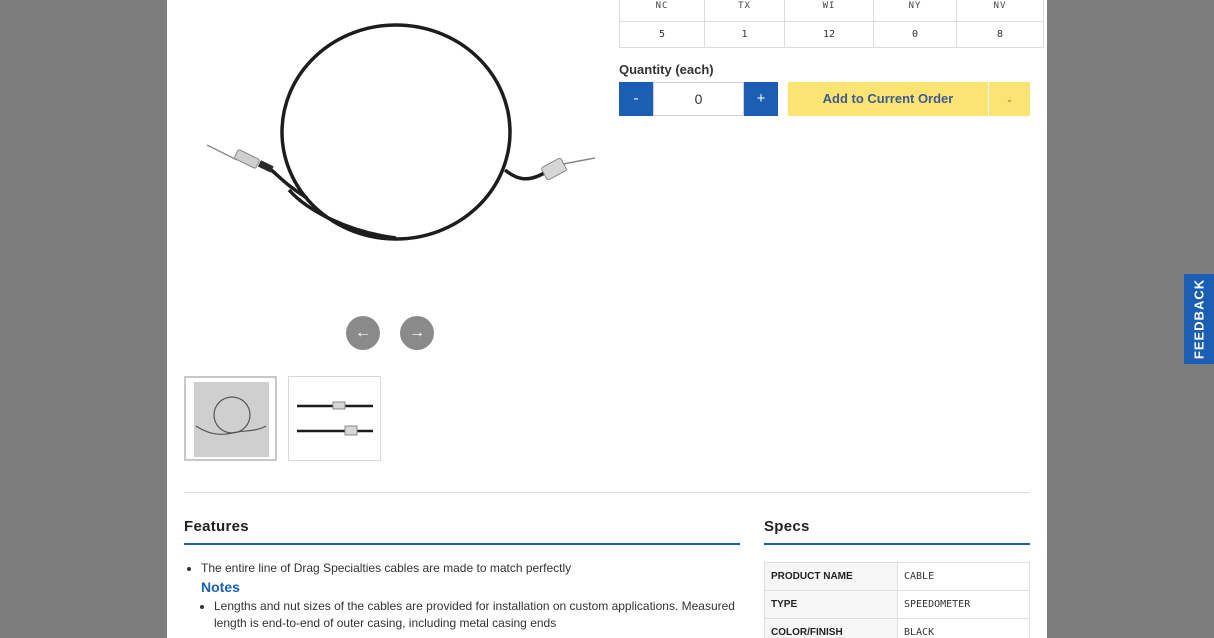 The width and height of the screenshot is (1214, 638). What do you see at coordinates (636, 99) in the screenshot?
I see `quantity-decrement-button: -` at bounding box center [636, 99].